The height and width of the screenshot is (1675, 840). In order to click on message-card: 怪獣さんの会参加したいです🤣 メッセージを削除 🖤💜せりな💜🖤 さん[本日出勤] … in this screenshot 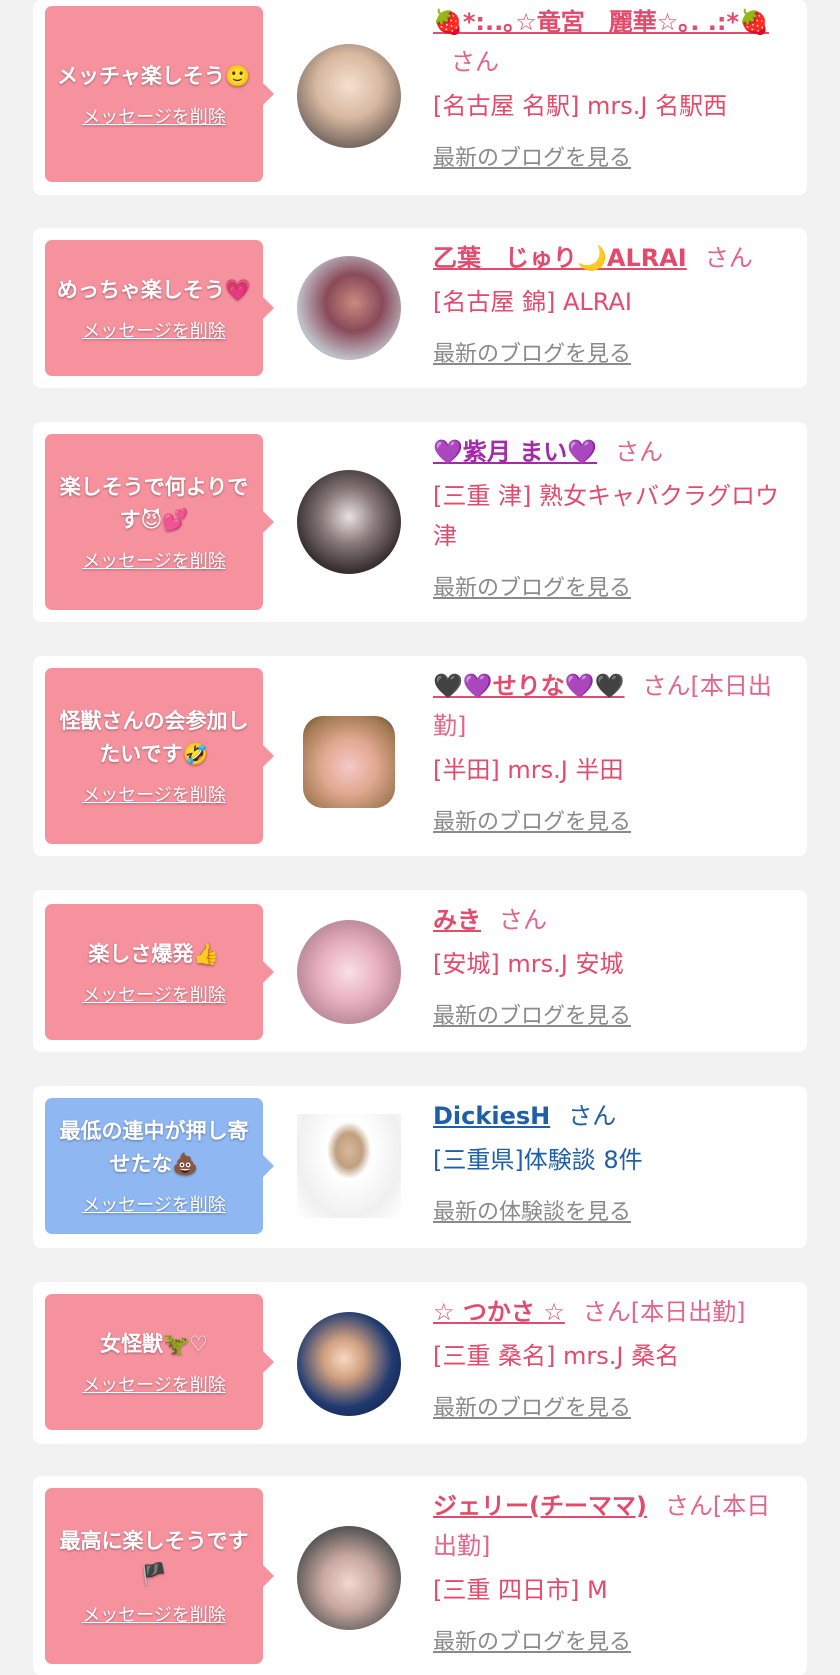, I will do `click(420, 756)`.